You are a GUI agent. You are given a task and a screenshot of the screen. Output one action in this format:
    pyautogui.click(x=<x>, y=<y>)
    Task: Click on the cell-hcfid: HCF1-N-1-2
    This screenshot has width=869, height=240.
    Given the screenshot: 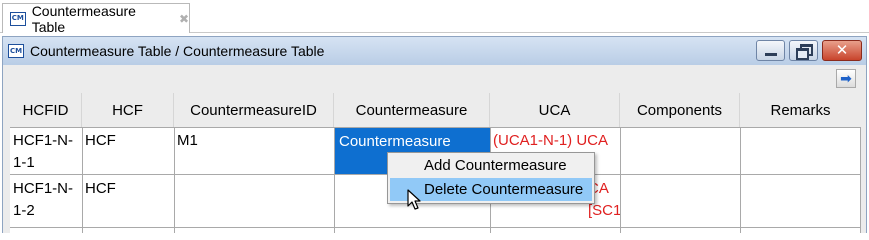 What is the action you would take?
    pyautogui.click(x=46, y=201)
    